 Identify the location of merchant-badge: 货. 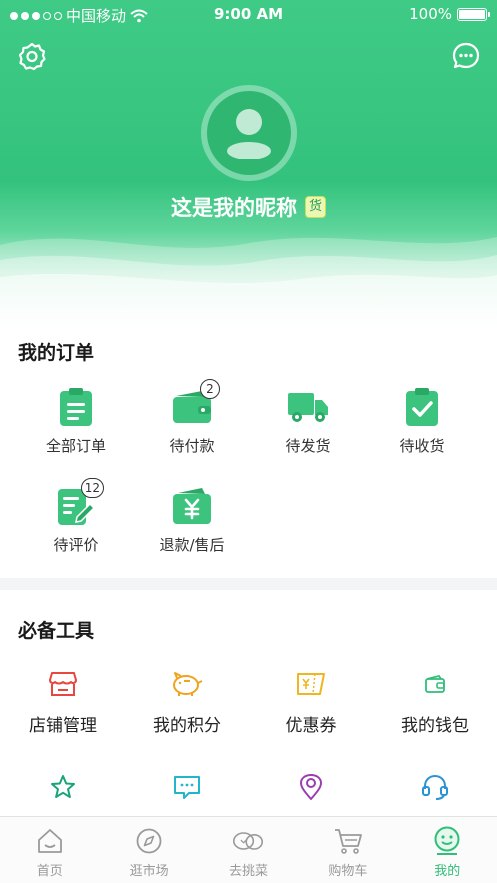
(315, 207).